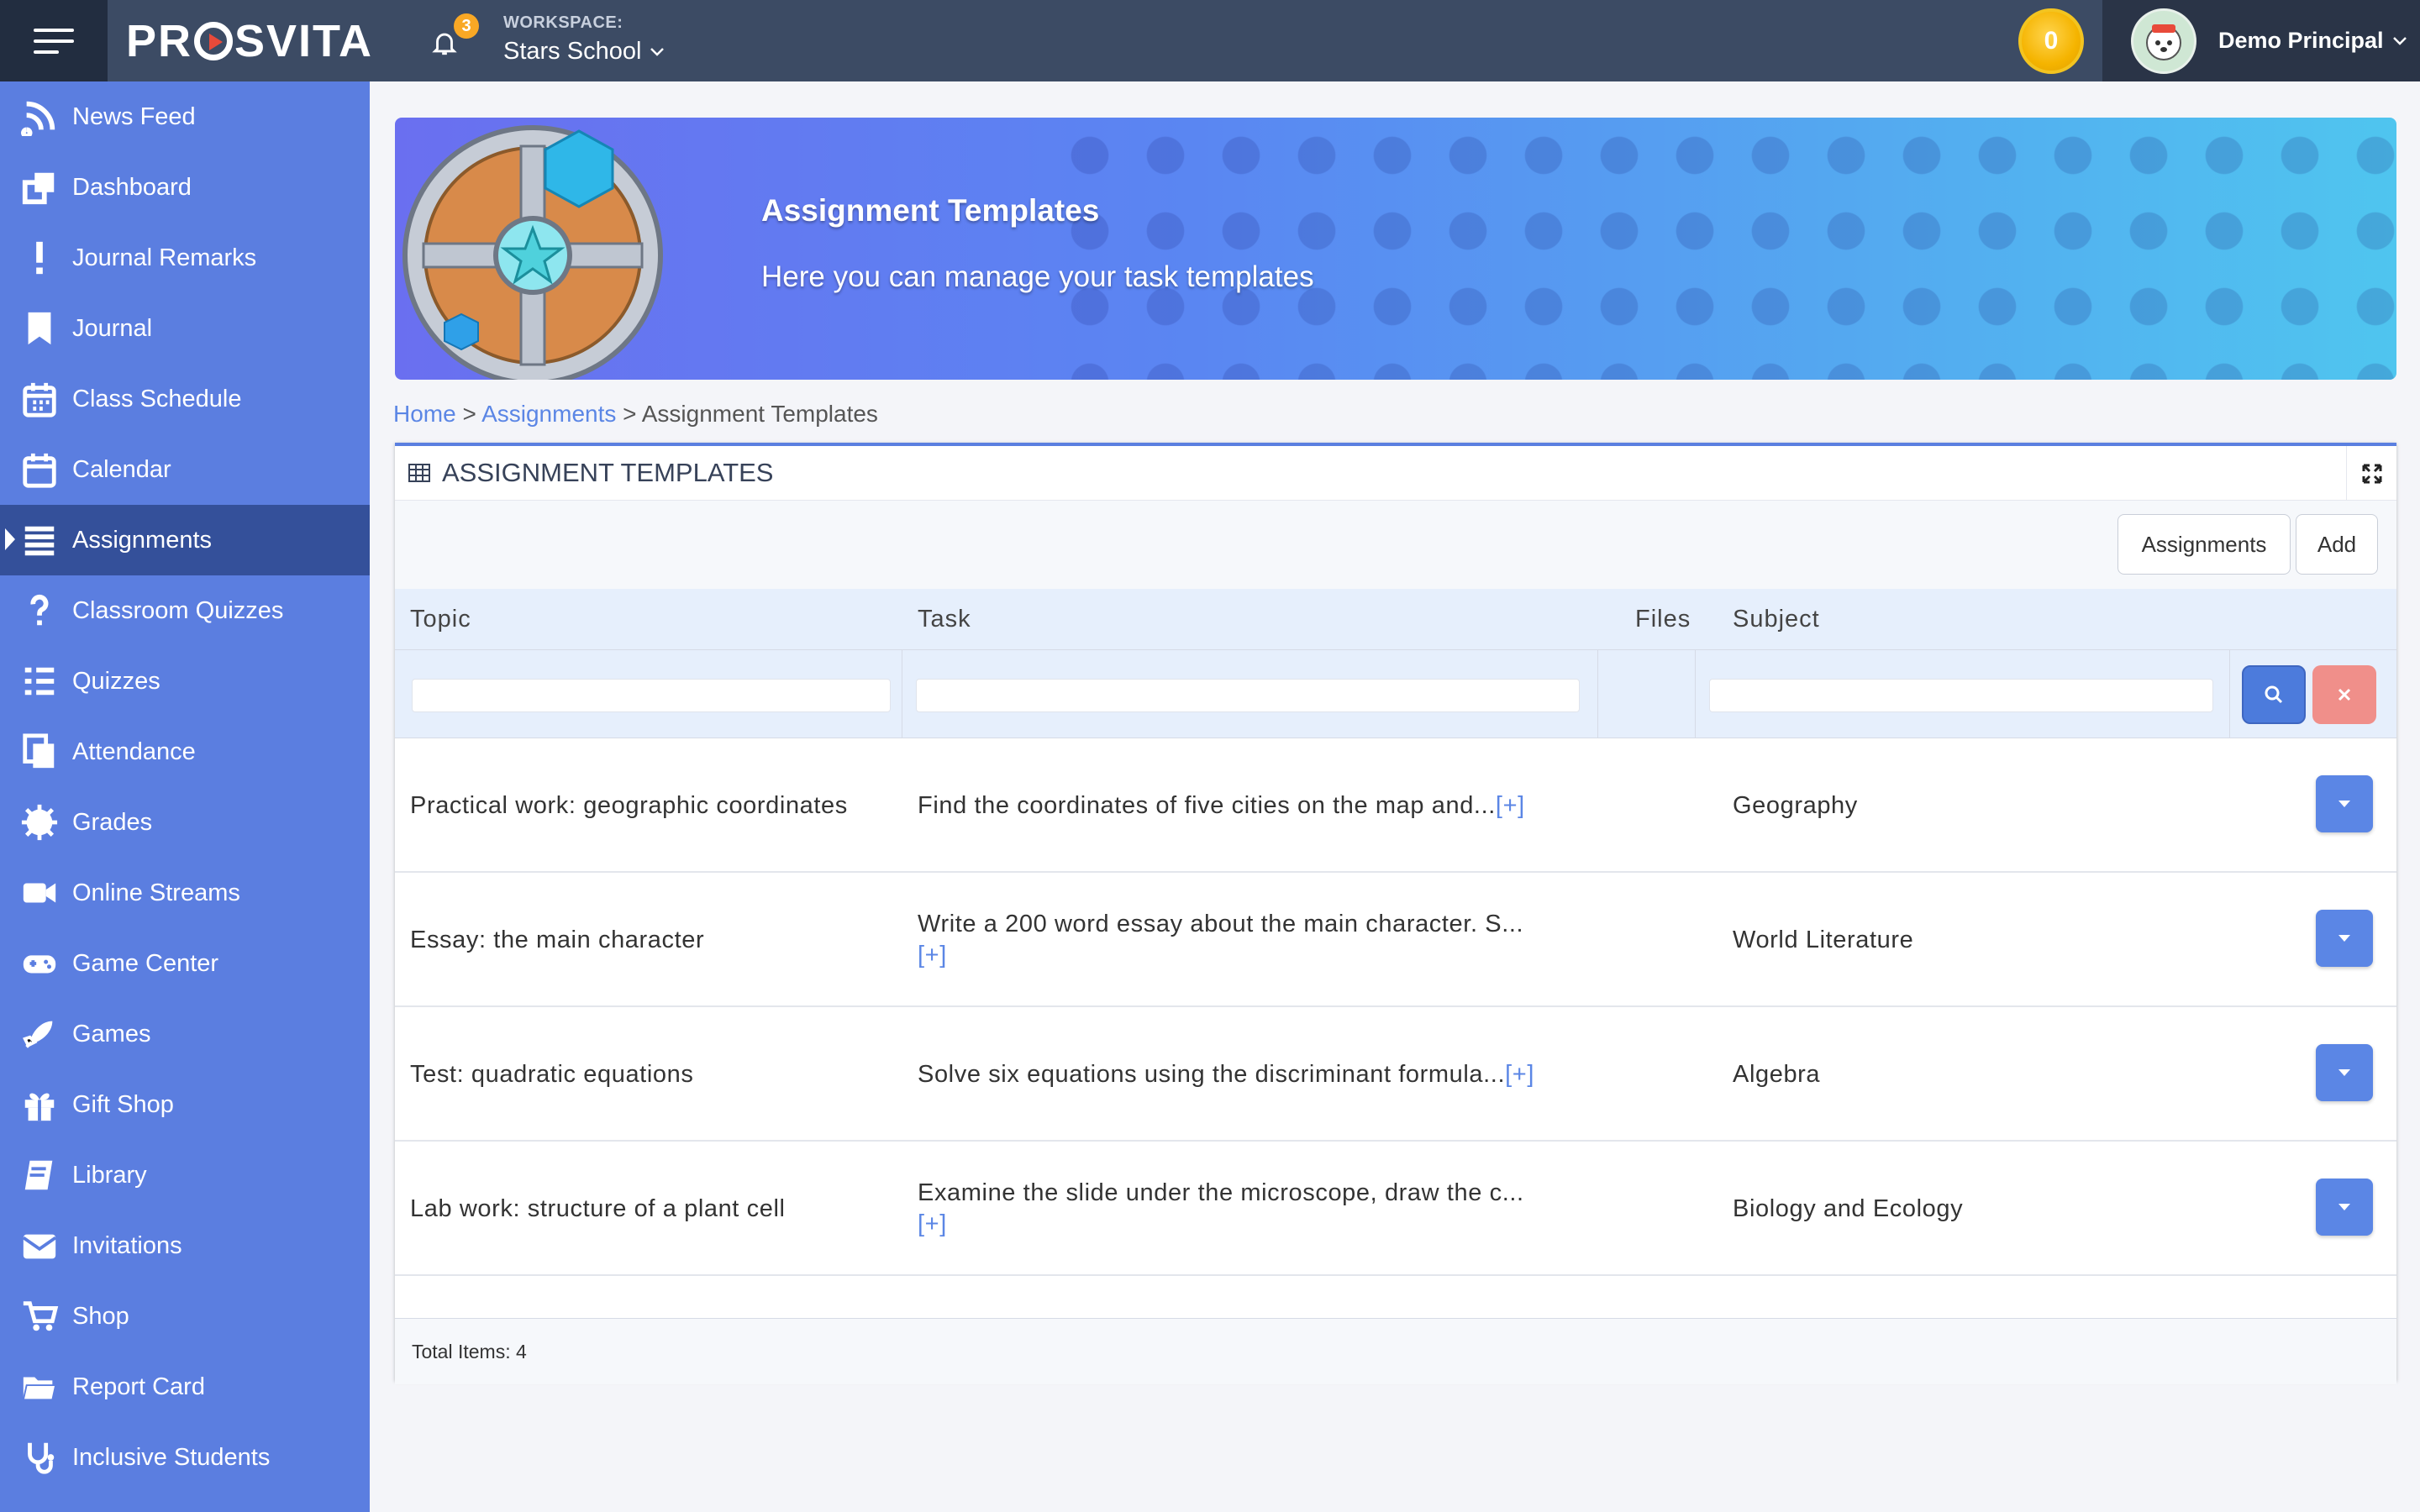 Image resolution: width=2420 pixels, height=1512 pixels. I want to click on sidebar-item-invitations: Invitations, so click(185, 1245).